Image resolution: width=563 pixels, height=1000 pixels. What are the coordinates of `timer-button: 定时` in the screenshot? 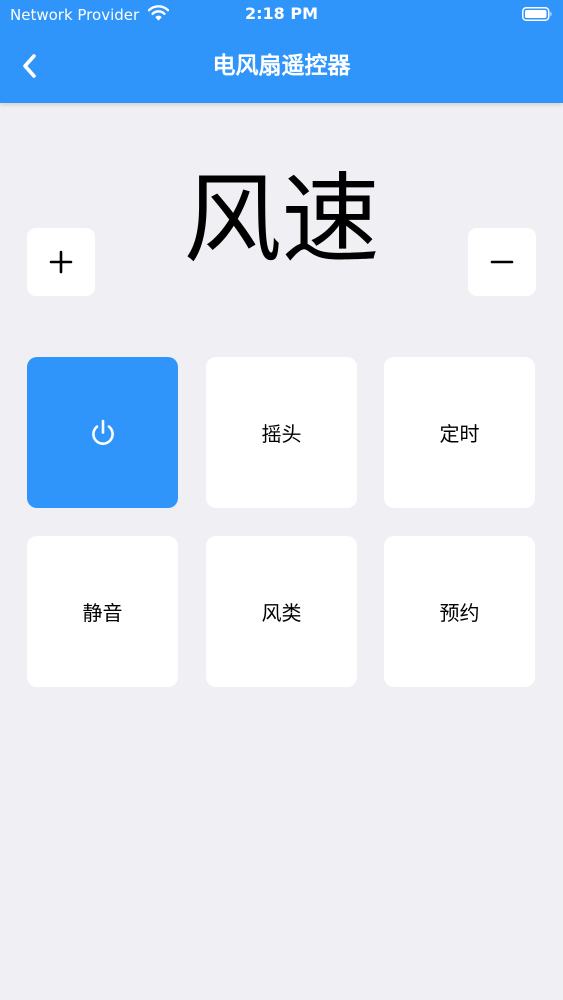 It's located at (459, 432).